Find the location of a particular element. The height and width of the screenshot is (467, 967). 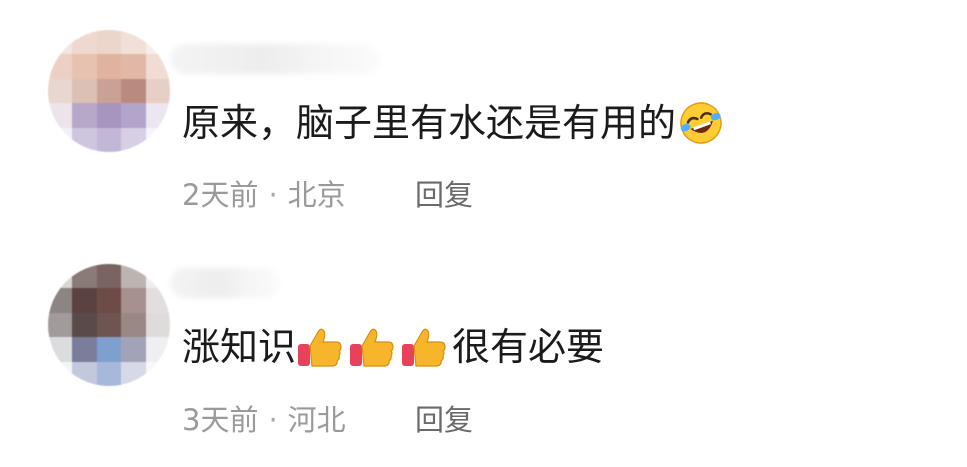

comment-text: 涨知识 很有必要 is located at coordinates (393, 347).